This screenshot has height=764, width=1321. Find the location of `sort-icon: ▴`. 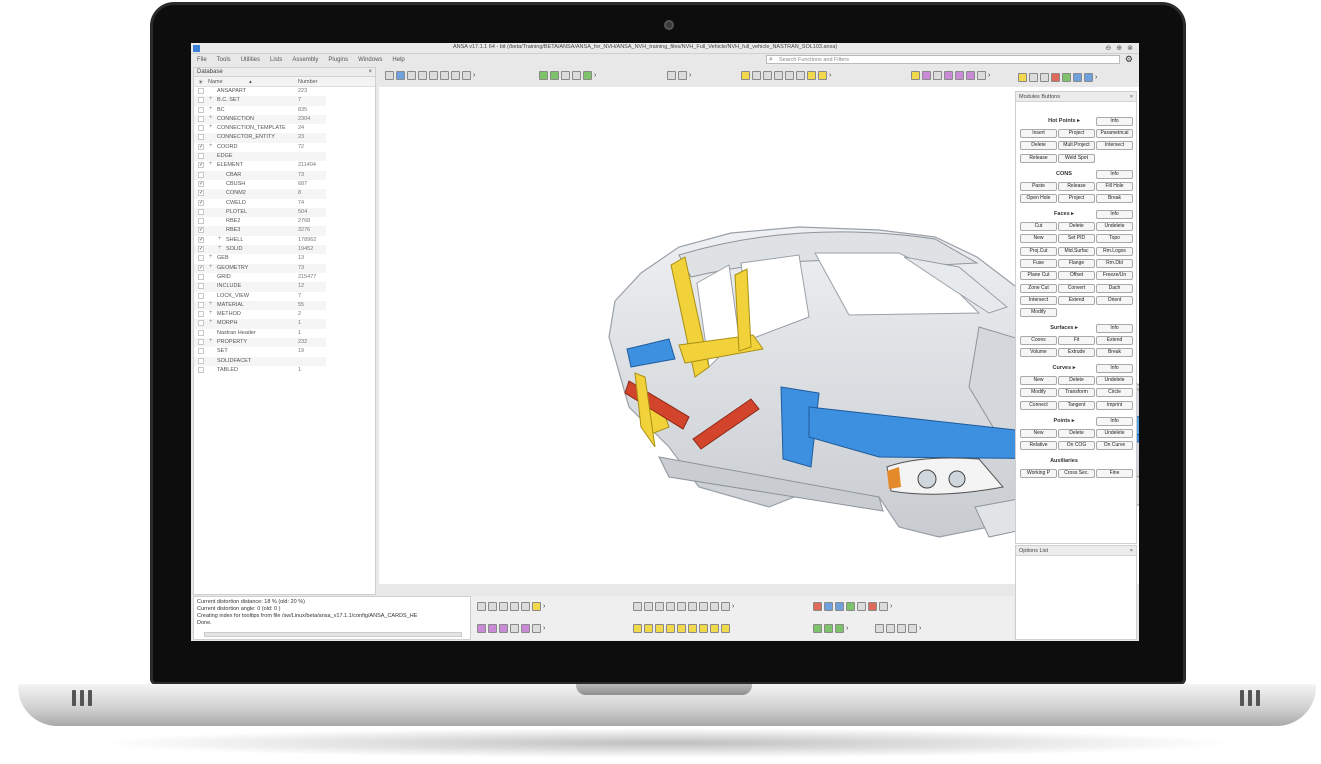

sort-icon: ▴ is located at coordinates (250, 82).